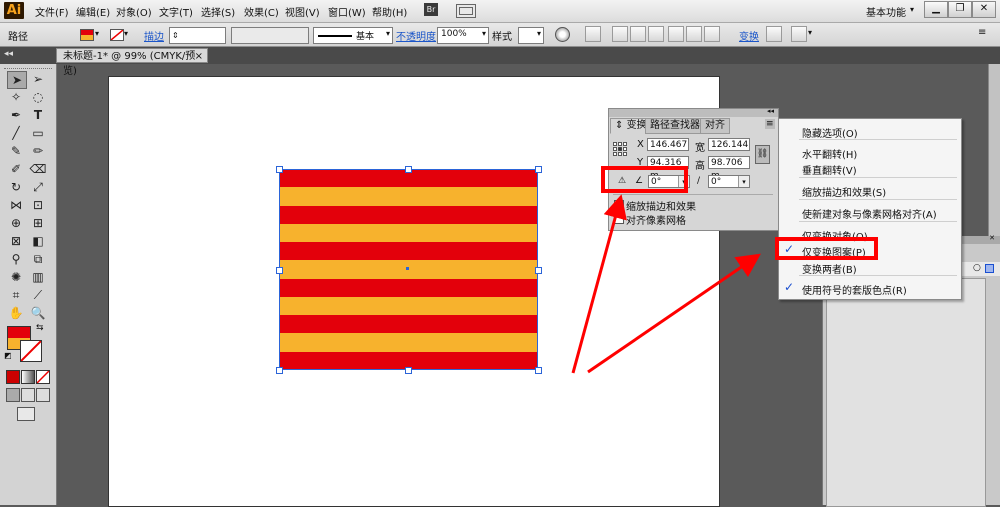  What do you see at coordinates (38, 277) in the screenshot?
I see `column-graph-tool-icon: ▥` at bounding box center [38, 277].